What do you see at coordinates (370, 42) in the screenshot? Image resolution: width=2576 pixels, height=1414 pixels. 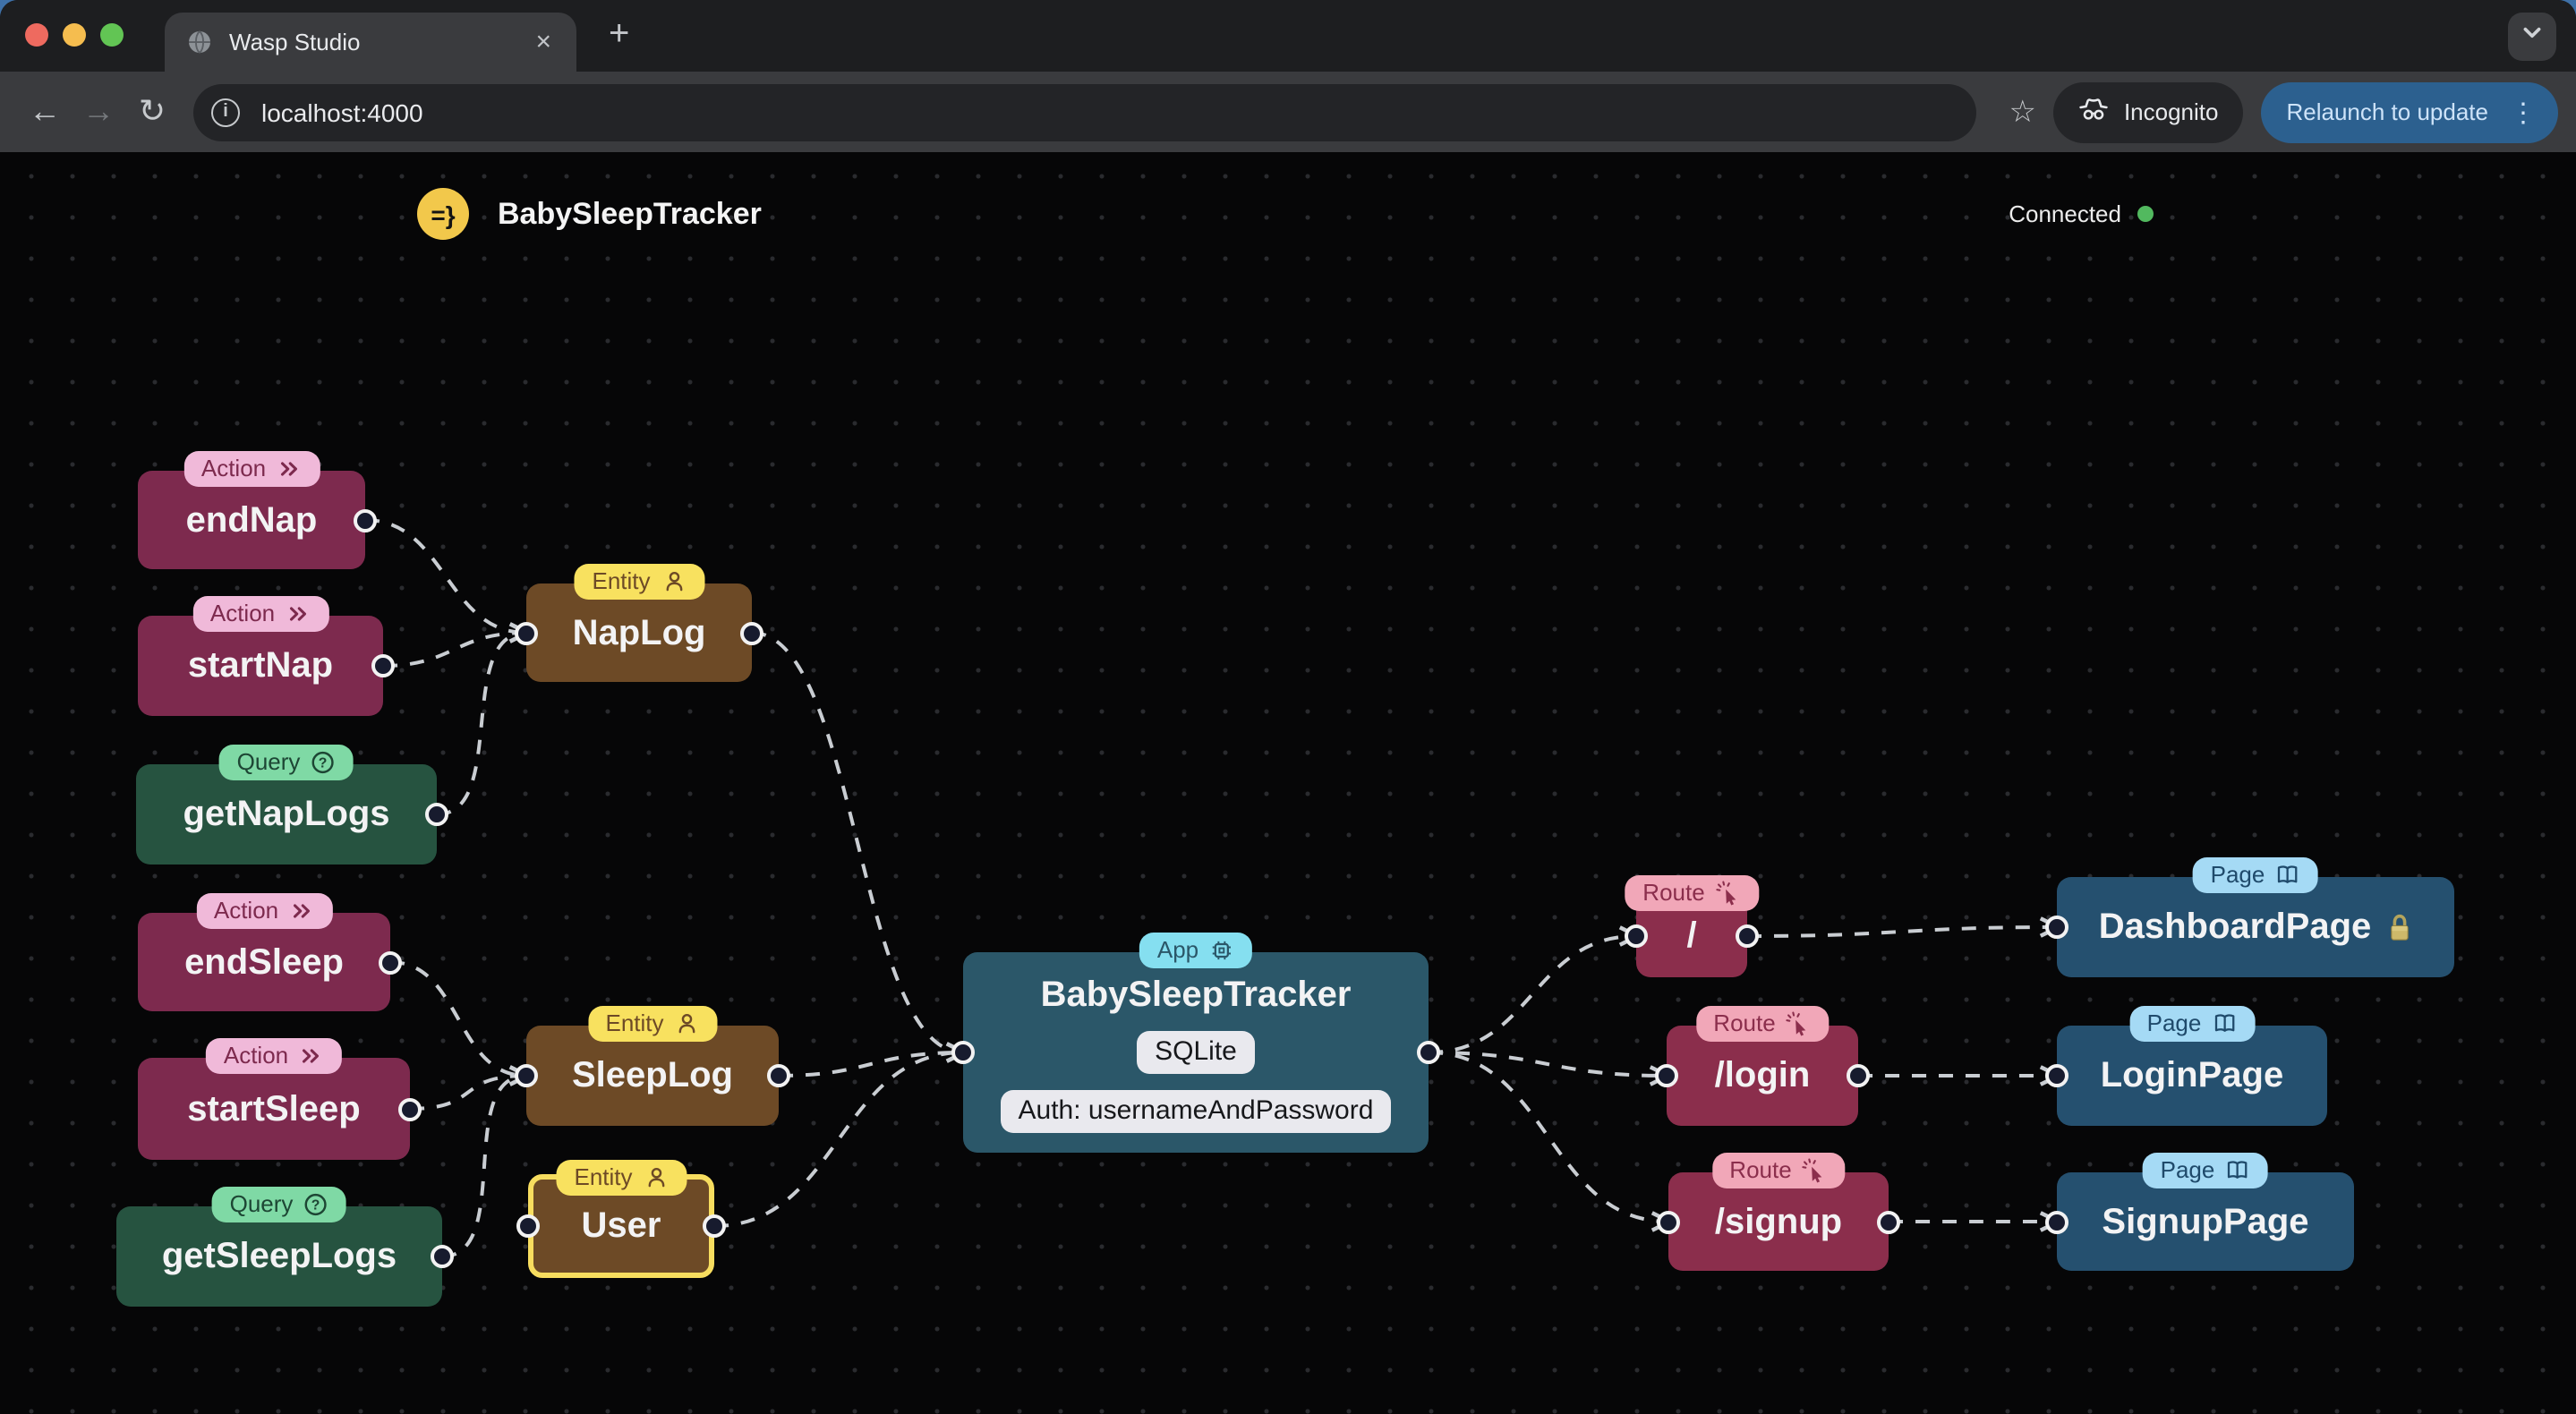 I see `browser-tab: Wasp Studio ×` at bounding box center [370, 42].